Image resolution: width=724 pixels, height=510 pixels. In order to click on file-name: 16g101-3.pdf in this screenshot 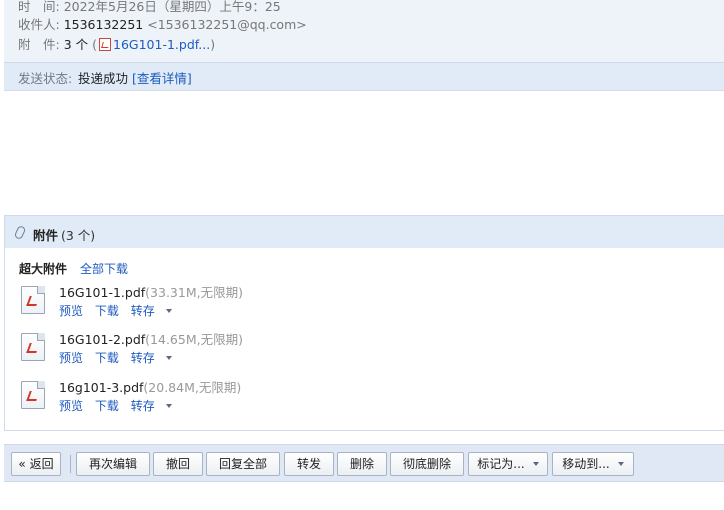, I will do `click(101, 387)`.